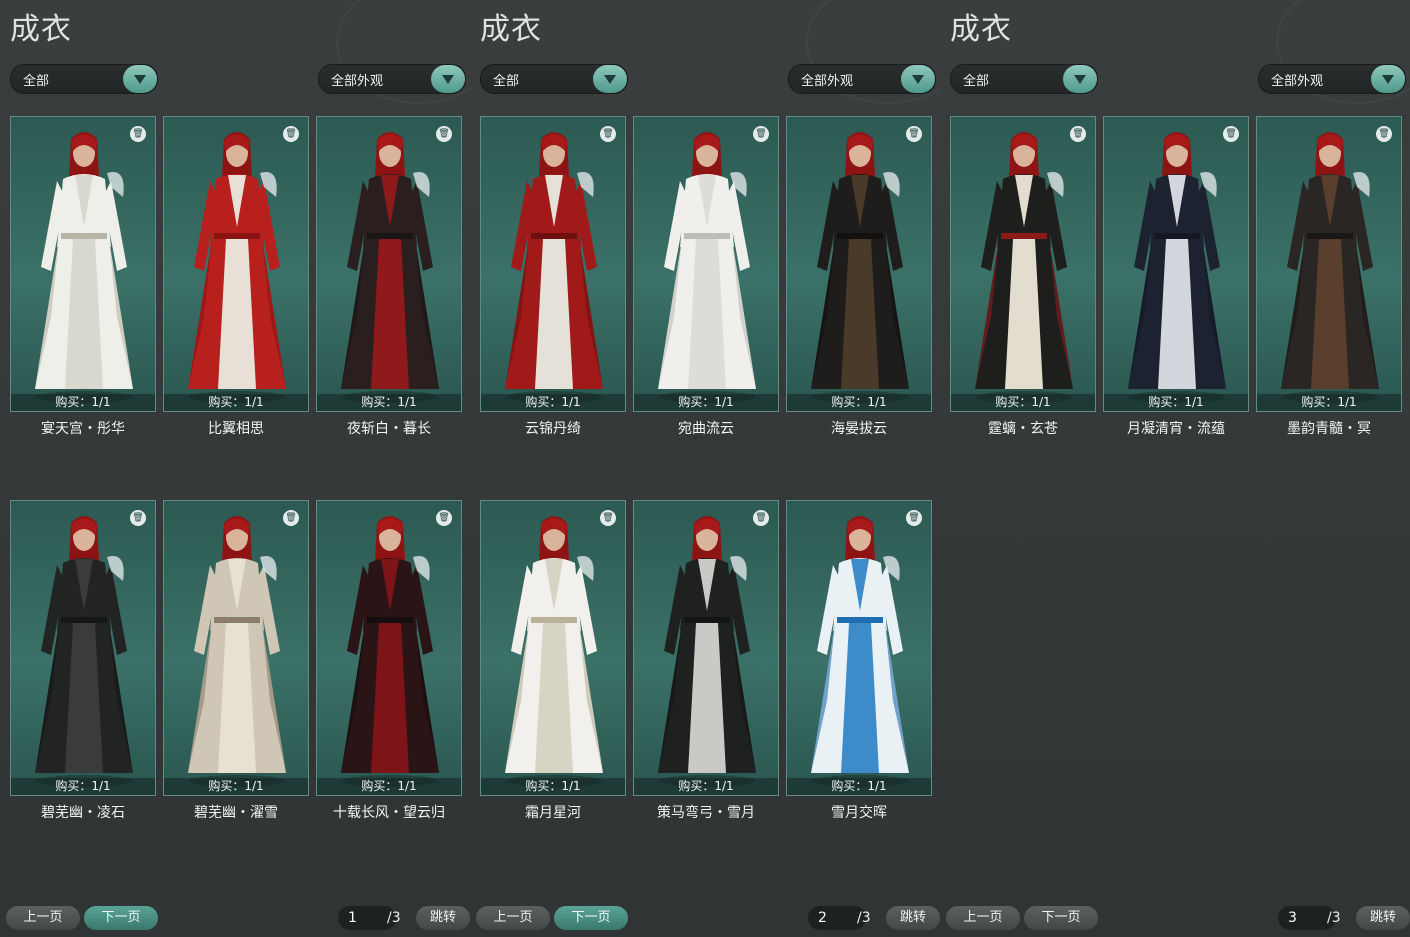  I want to click on outfit-name: 墨韵青髓・冥, so click(1329, 429).